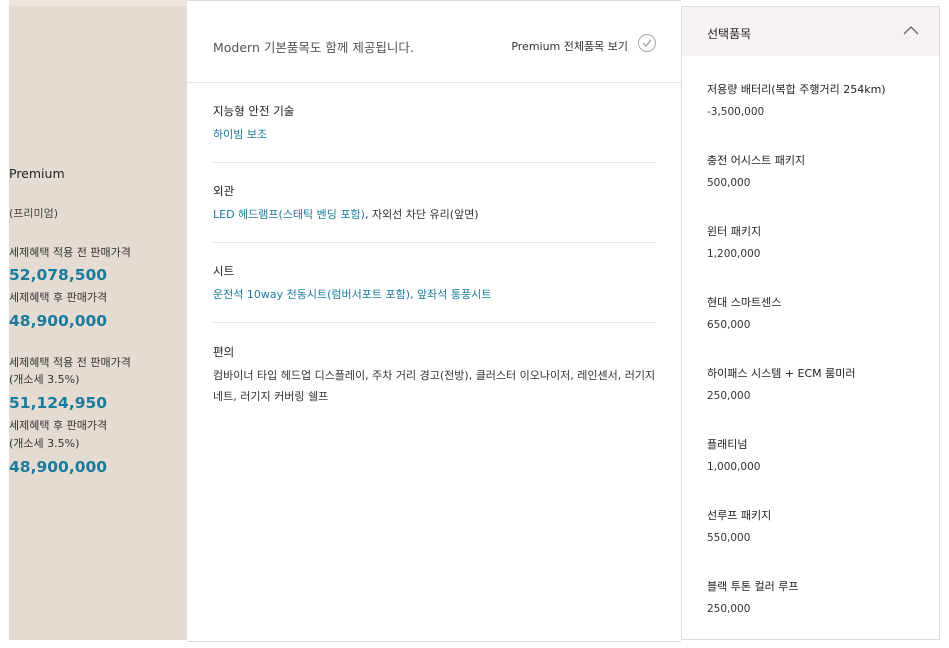 This screenshot has width=949, height=648. What do you see at coordinates (240, 134) in the screenshot?
I see `feature-highlight: 하이빔 보조` at bounding box center [240, 134].